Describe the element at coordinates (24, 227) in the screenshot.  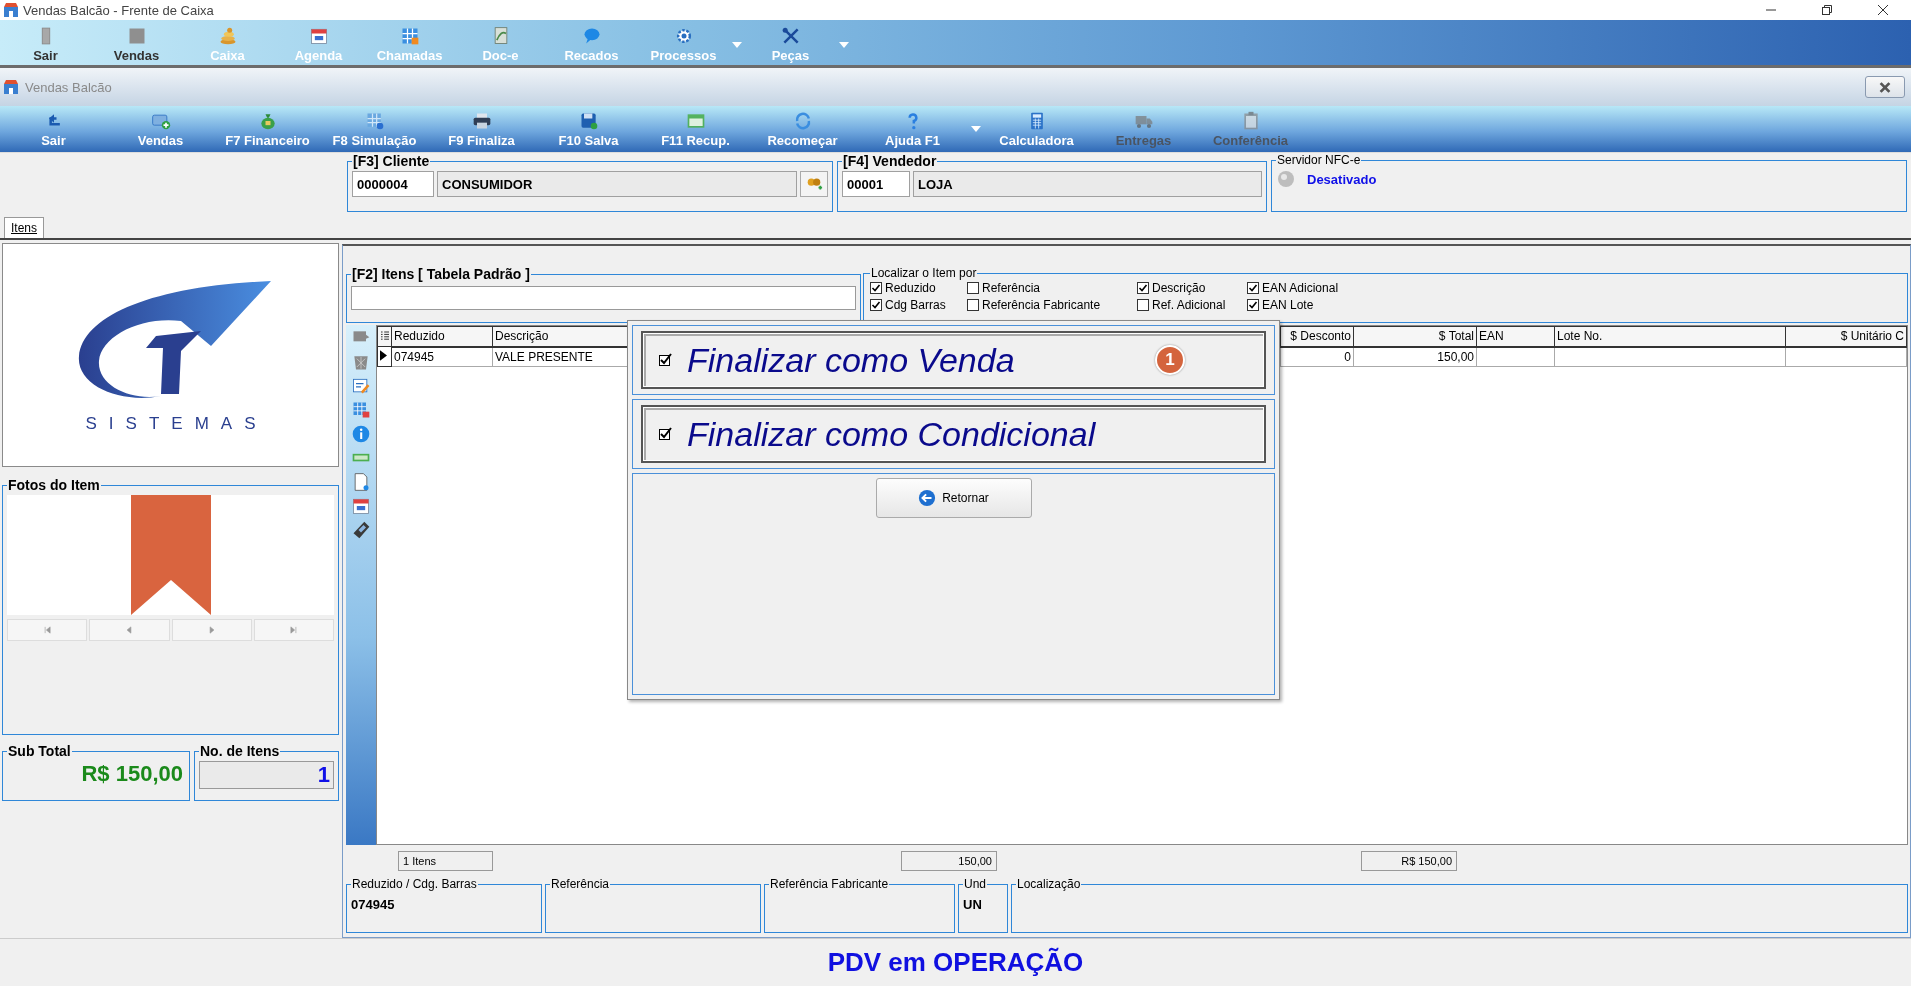
I see `tab: Itens` at that location.